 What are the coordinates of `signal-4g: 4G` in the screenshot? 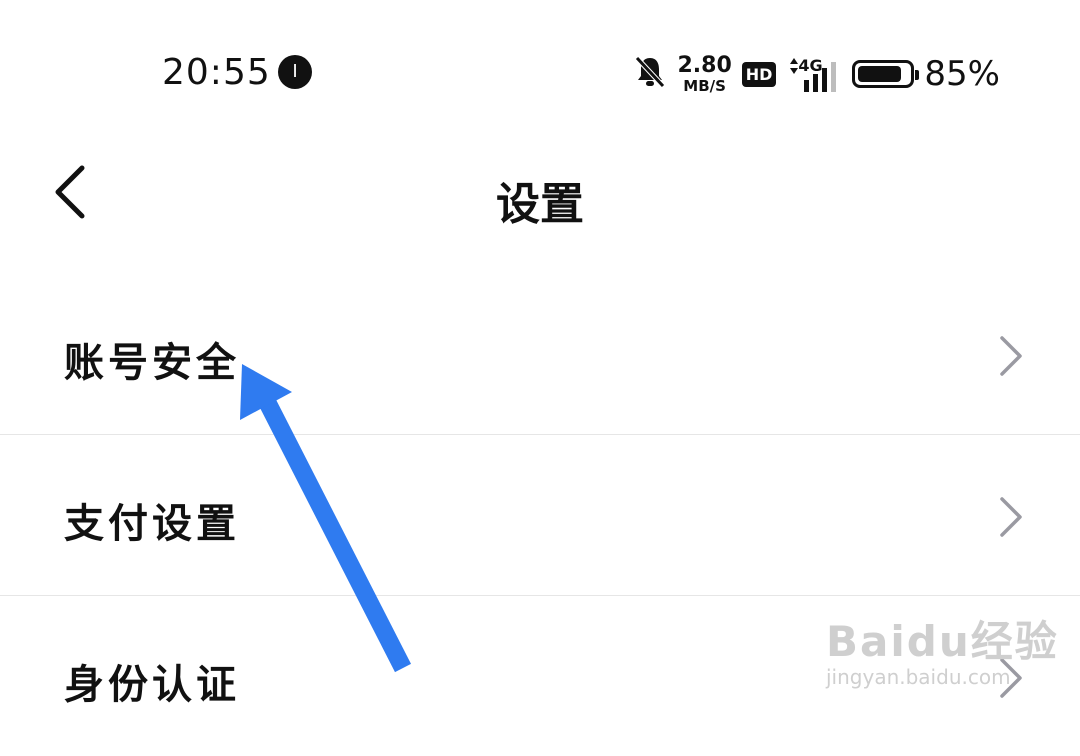 It's located at (814, 74).